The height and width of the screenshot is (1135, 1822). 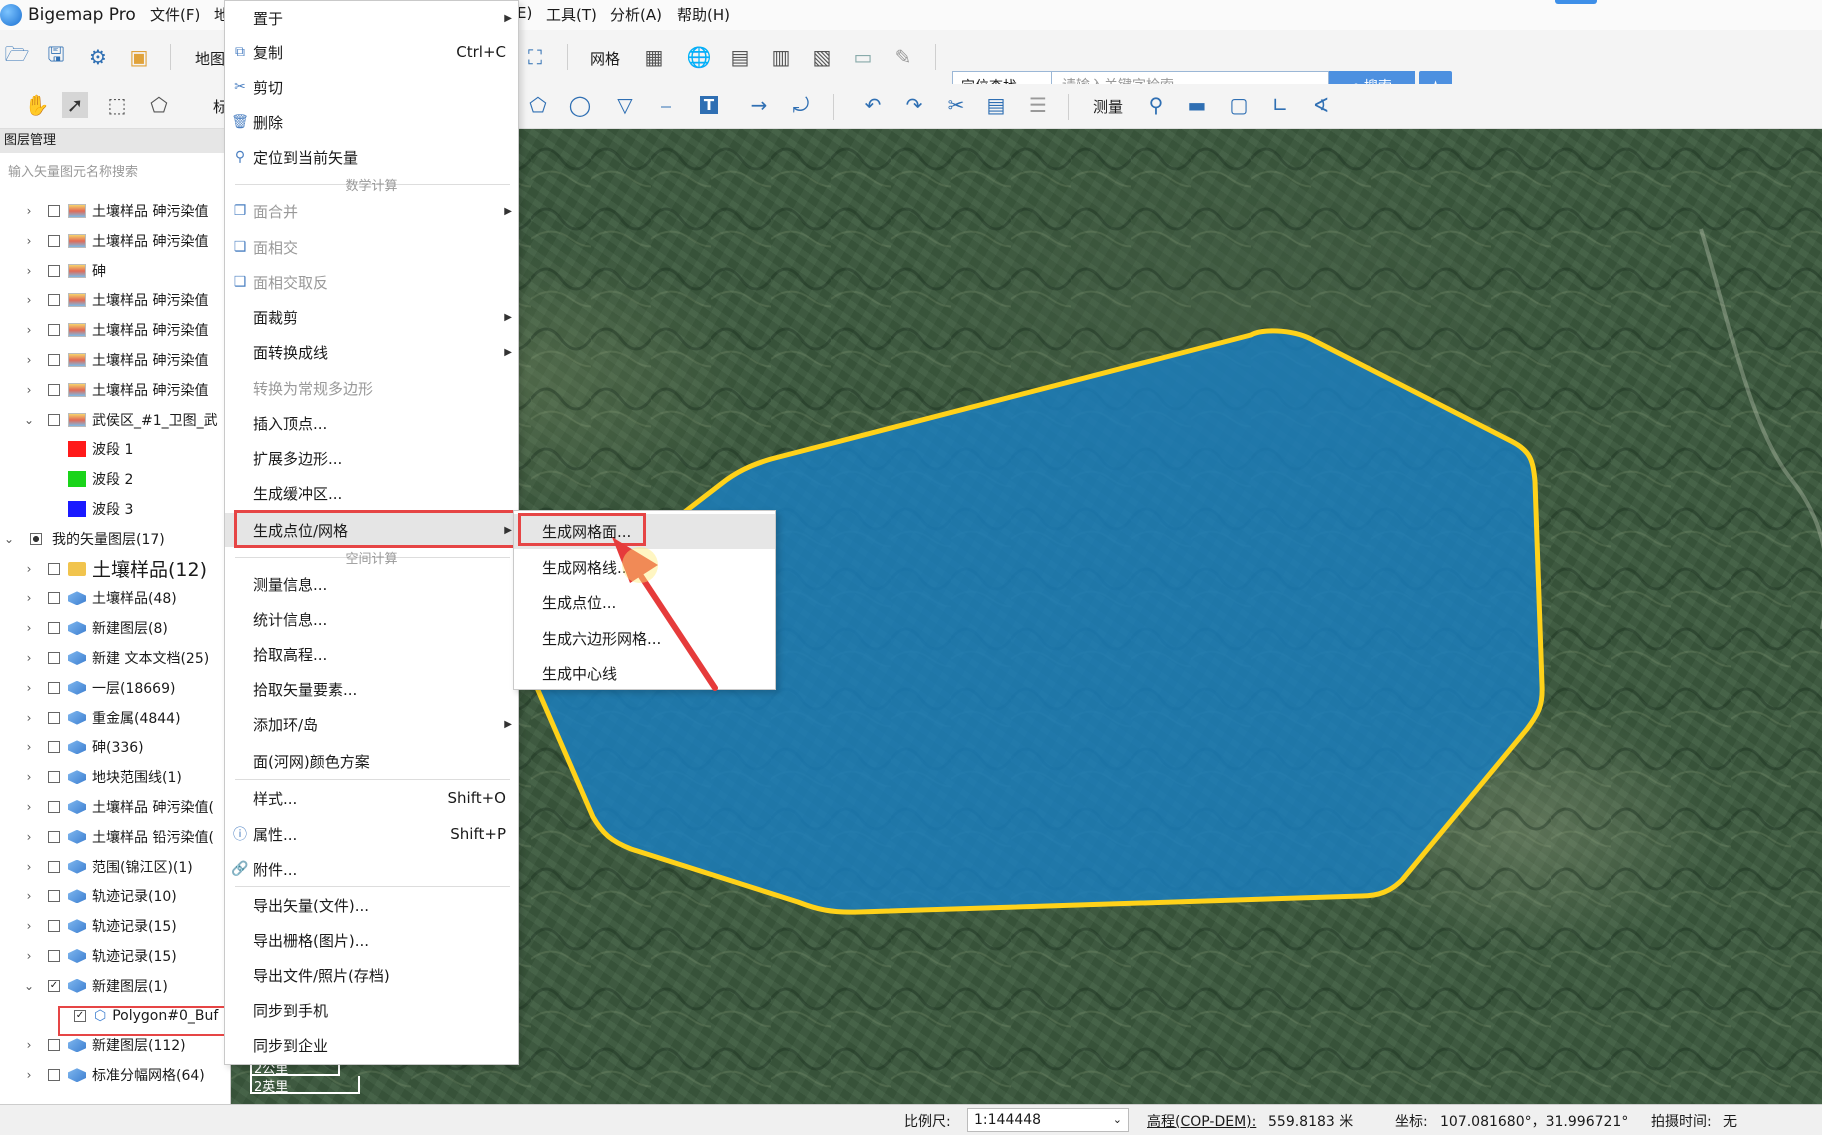 What do you see at coordinates (535, 57) in the screenshot?
I see `fullscreen-icon: ⛶` at bounding box center [535, 57].